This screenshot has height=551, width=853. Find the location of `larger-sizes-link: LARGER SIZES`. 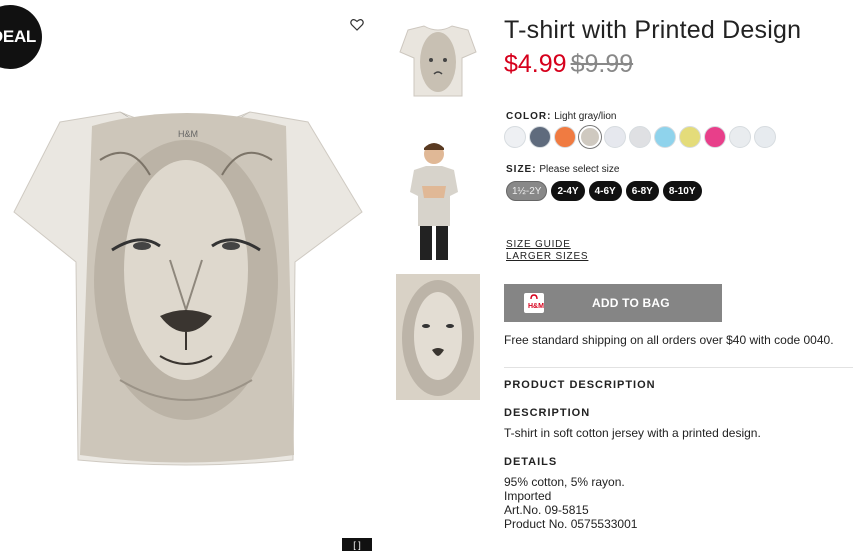

larger-sizes-link: LARGER SIZES is located at coordinates (547, 256).